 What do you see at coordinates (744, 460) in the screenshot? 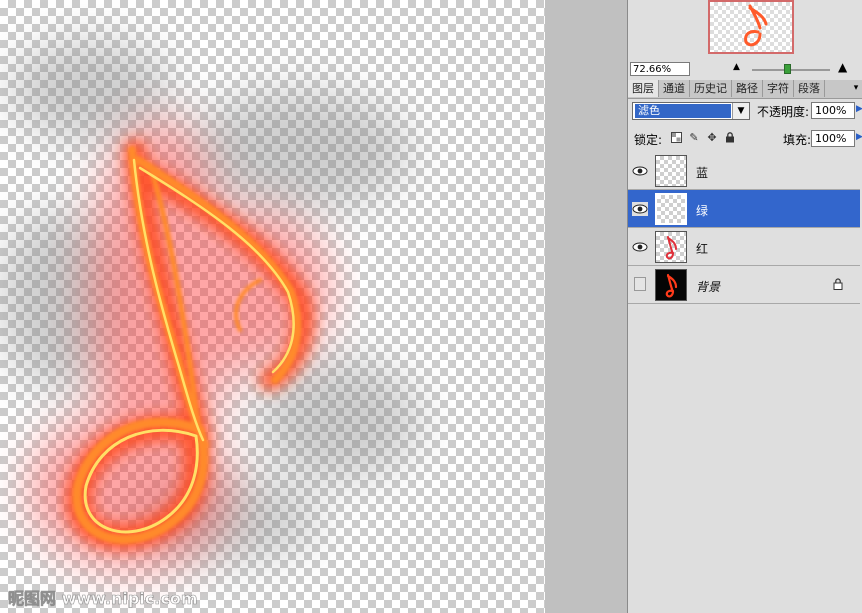
I see `layers-empty-area` at bounding box center [744, 460].